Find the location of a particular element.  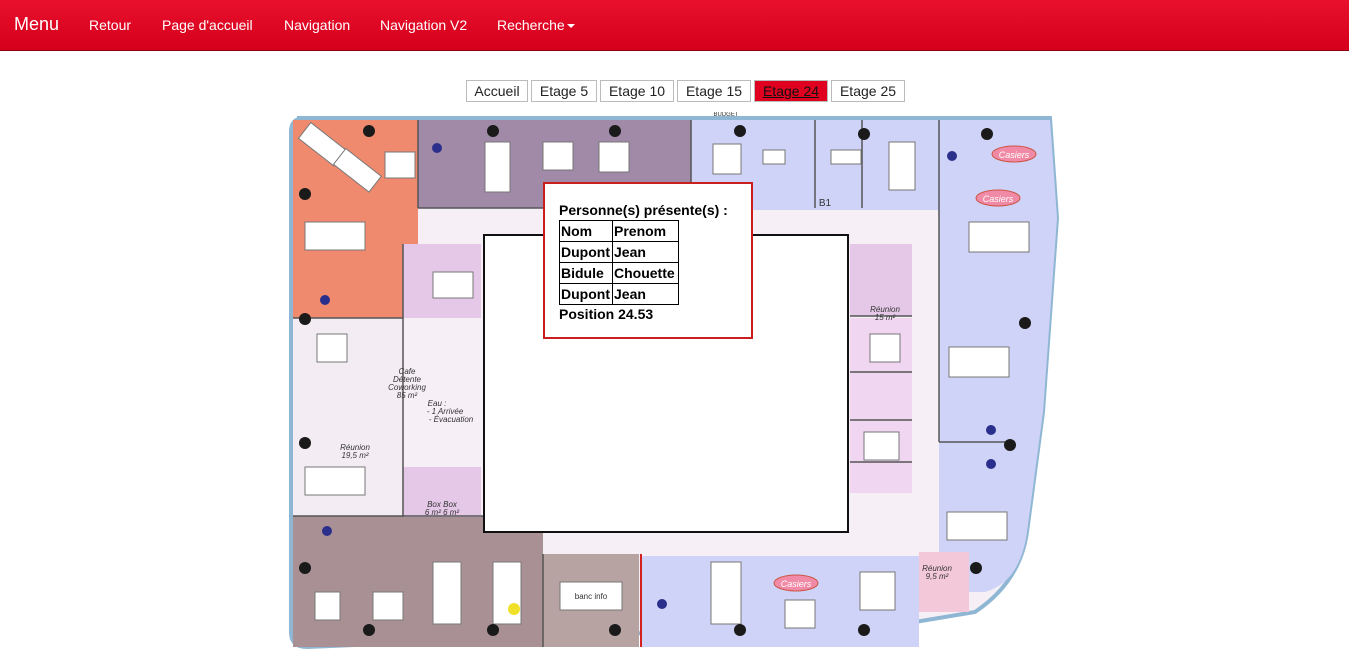

tab-etage-5: Etage 5 is located at coordinates (564, 91).